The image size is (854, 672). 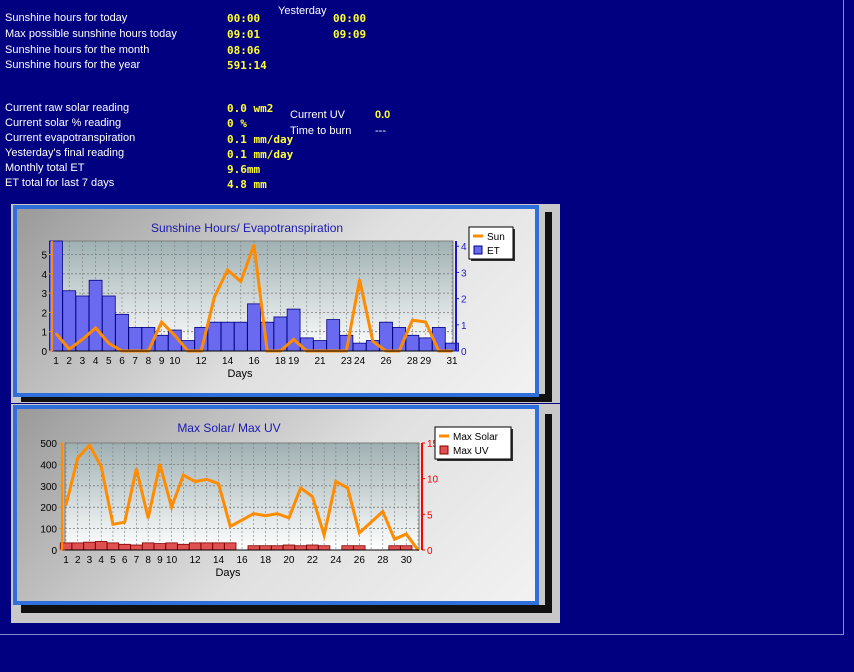 I want to click on x-tick-label: 18, so click(x=266, y=560).